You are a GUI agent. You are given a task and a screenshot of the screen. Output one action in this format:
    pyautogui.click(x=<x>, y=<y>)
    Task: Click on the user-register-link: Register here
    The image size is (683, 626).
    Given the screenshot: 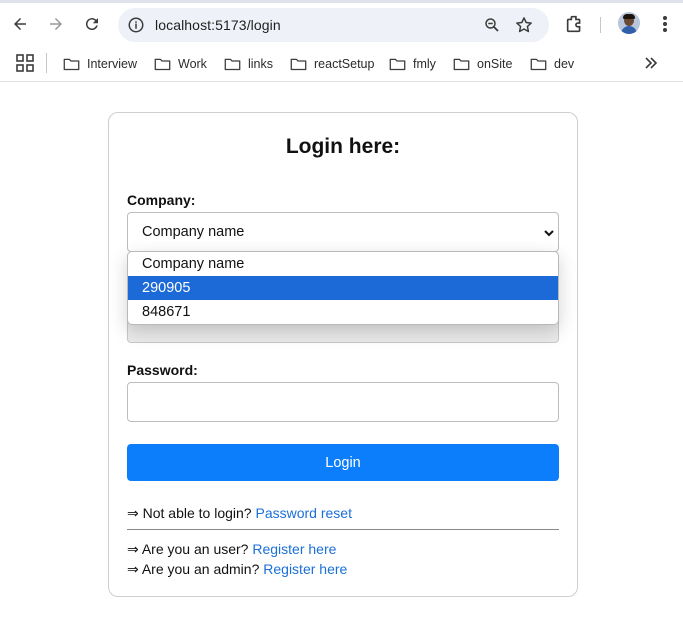 What is the action you would take?
    pyautogui.click(x=294, y=549)
    